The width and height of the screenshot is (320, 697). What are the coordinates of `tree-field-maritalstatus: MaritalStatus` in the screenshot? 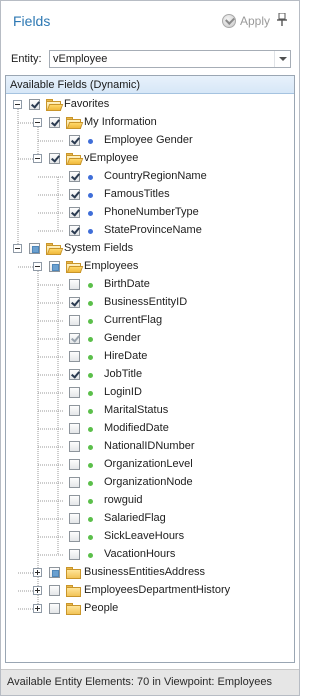 It's located at (141, 411).